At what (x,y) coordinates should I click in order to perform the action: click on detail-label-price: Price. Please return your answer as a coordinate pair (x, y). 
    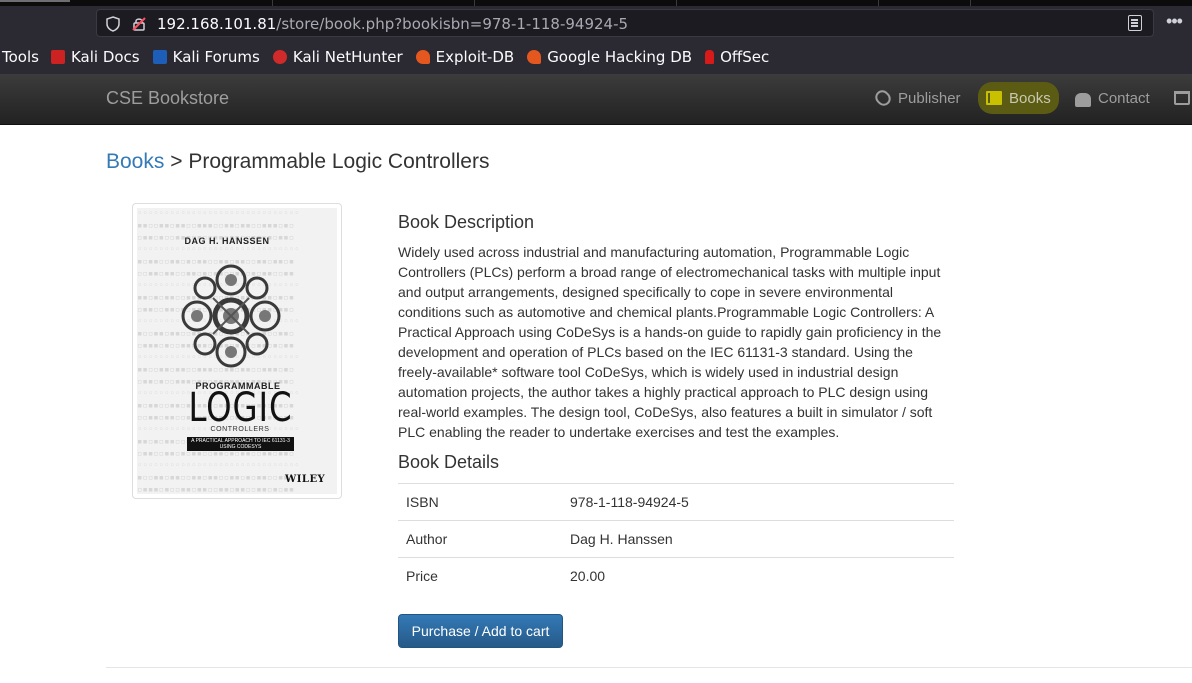
    Looking at the image, I should click on (480, 576).